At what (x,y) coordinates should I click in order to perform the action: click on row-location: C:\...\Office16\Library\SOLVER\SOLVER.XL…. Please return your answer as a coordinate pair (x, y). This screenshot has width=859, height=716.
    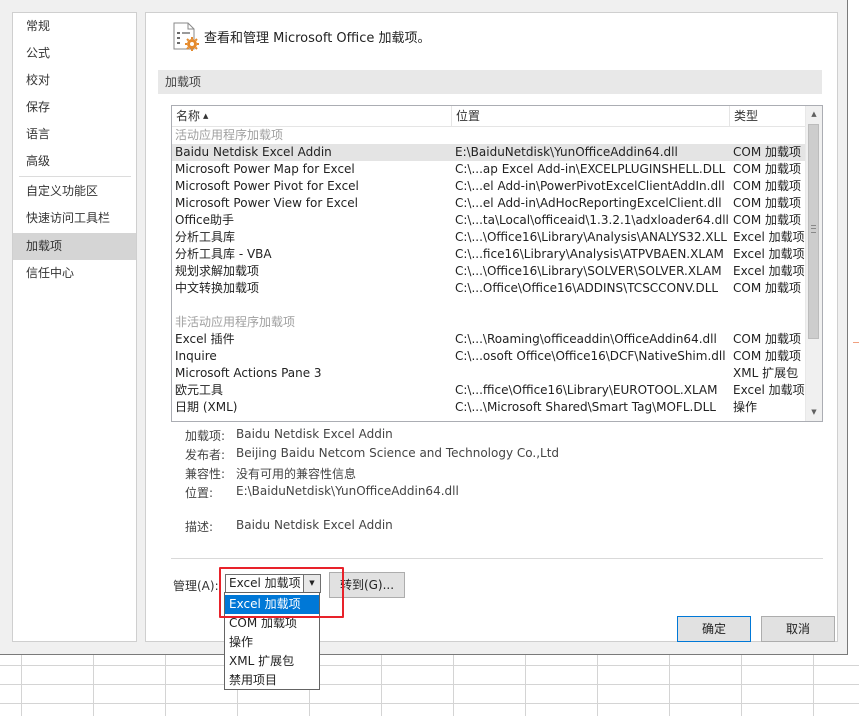
    Looking at the image, I should click on (588, 271).